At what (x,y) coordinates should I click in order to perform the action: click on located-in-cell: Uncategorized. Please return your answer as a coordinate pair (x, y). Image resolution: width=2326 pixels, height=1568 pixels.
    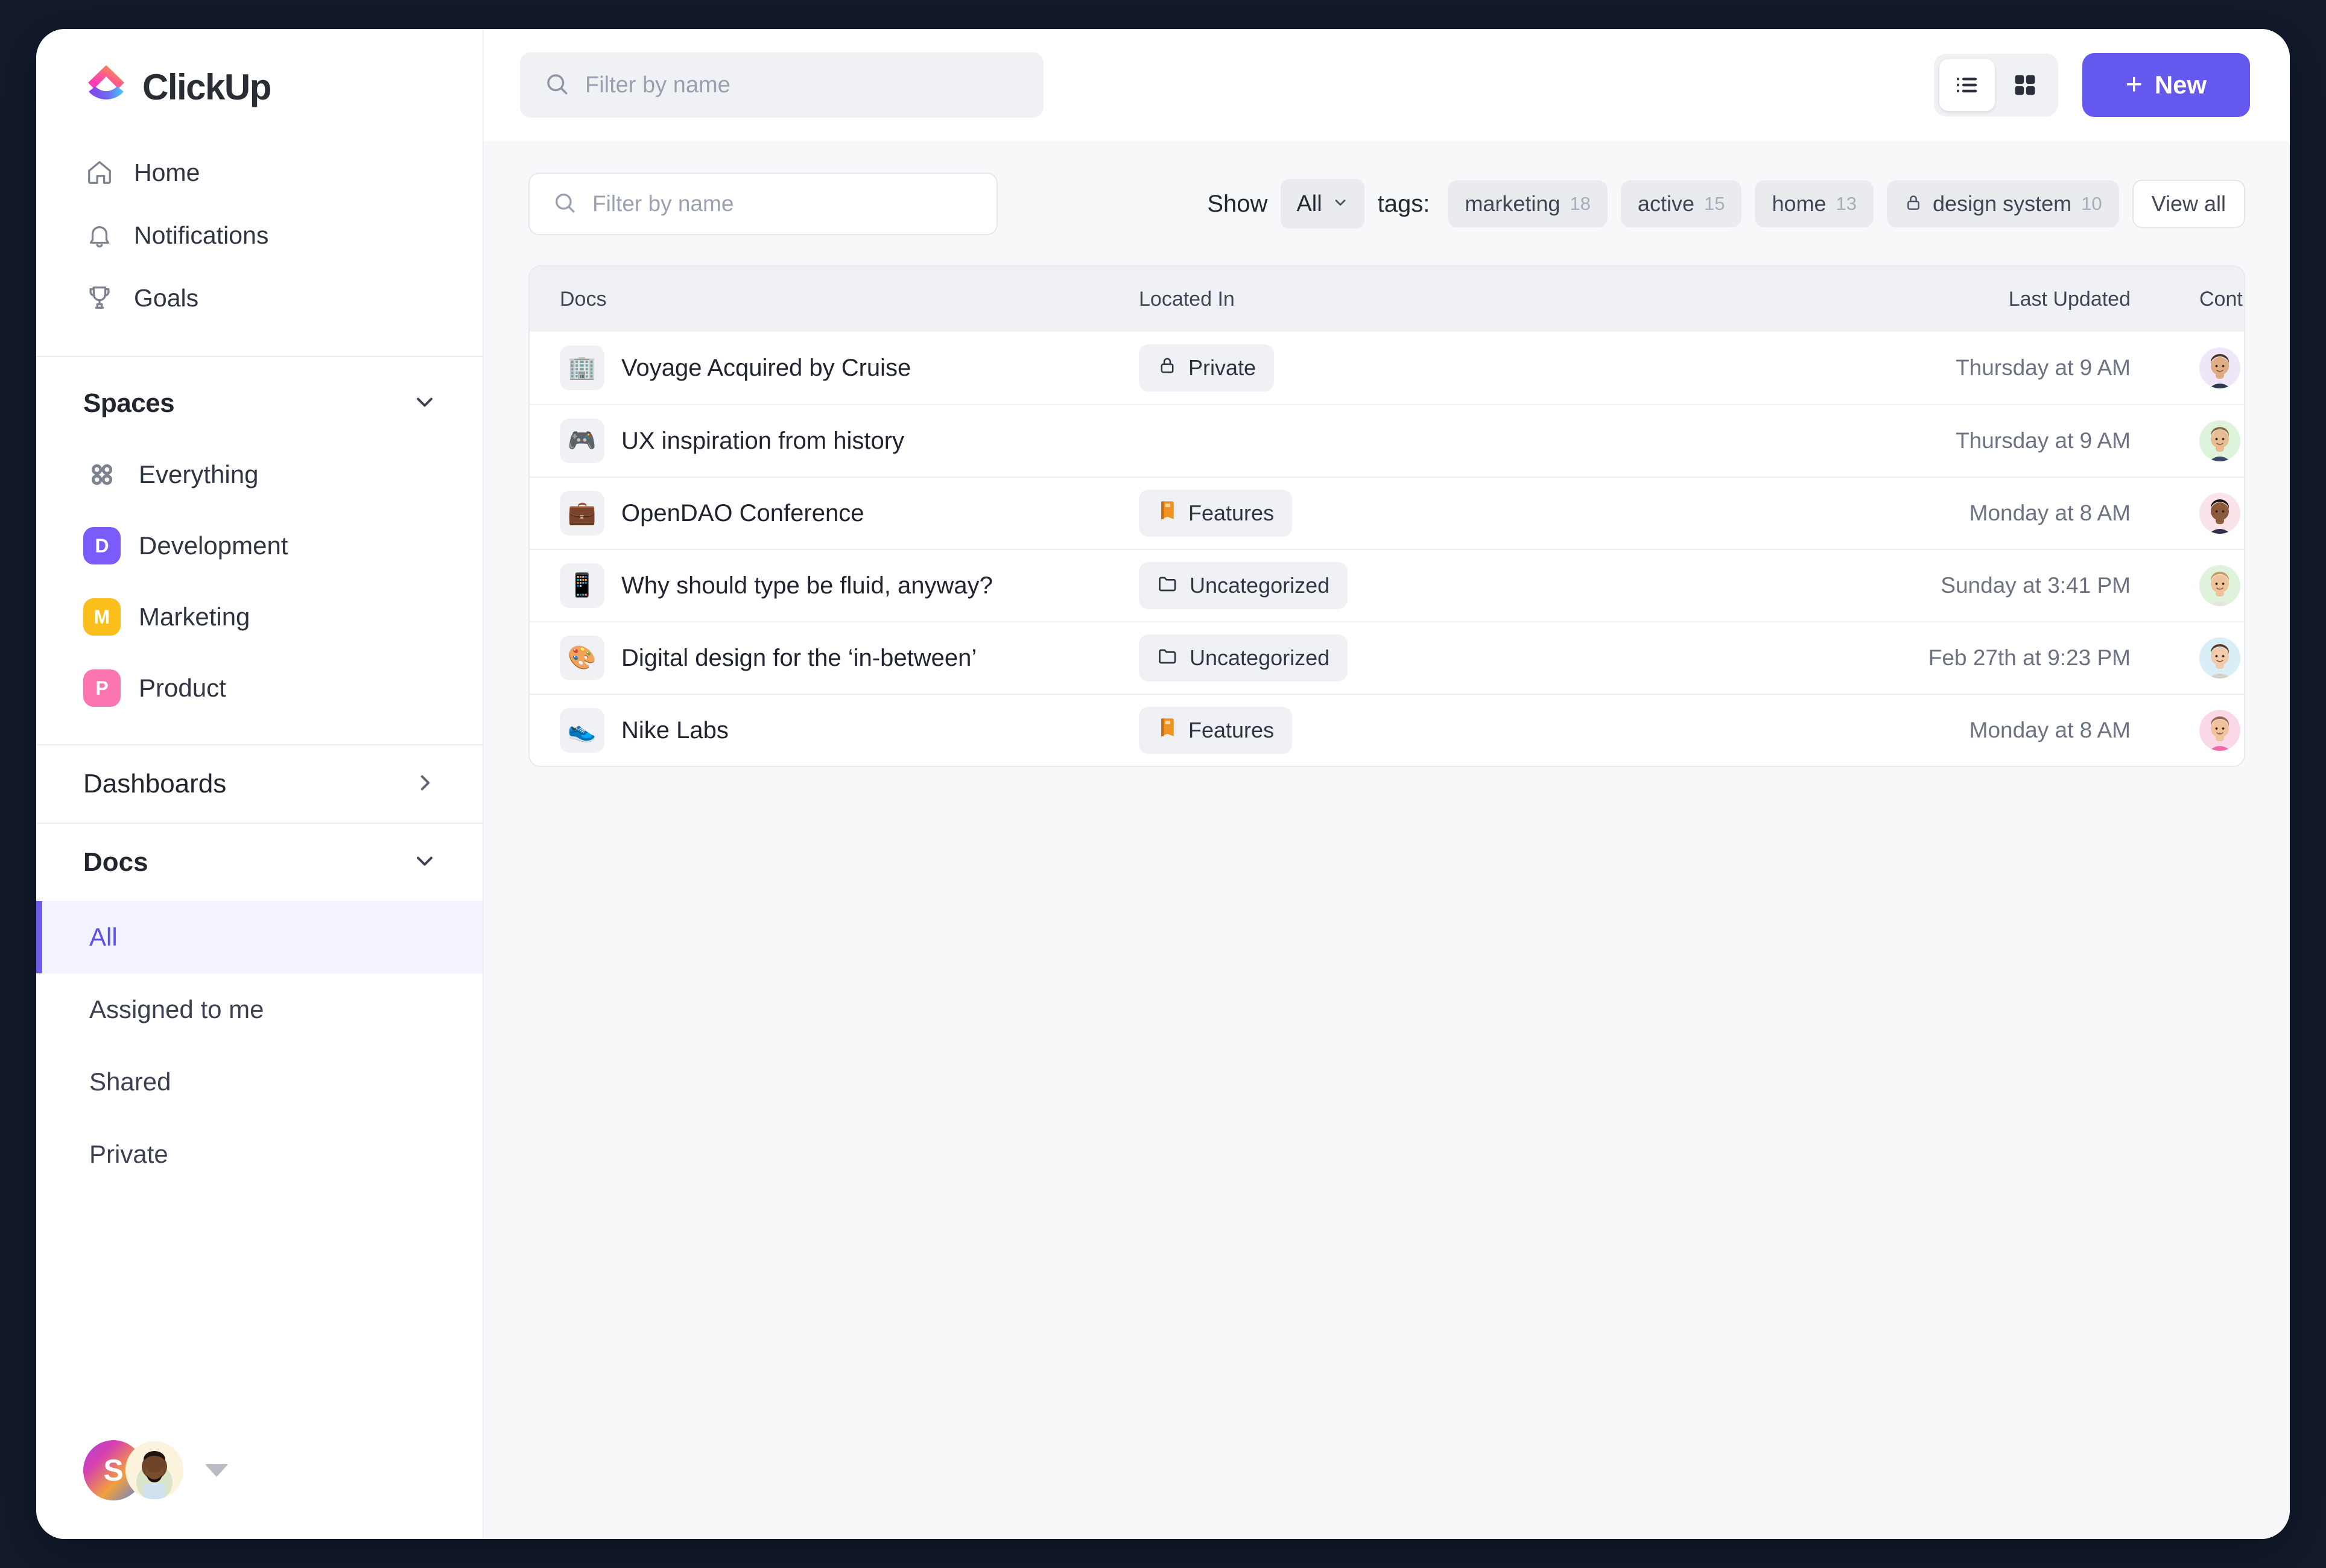
    Looking at the image, I should click on (1410, 657).